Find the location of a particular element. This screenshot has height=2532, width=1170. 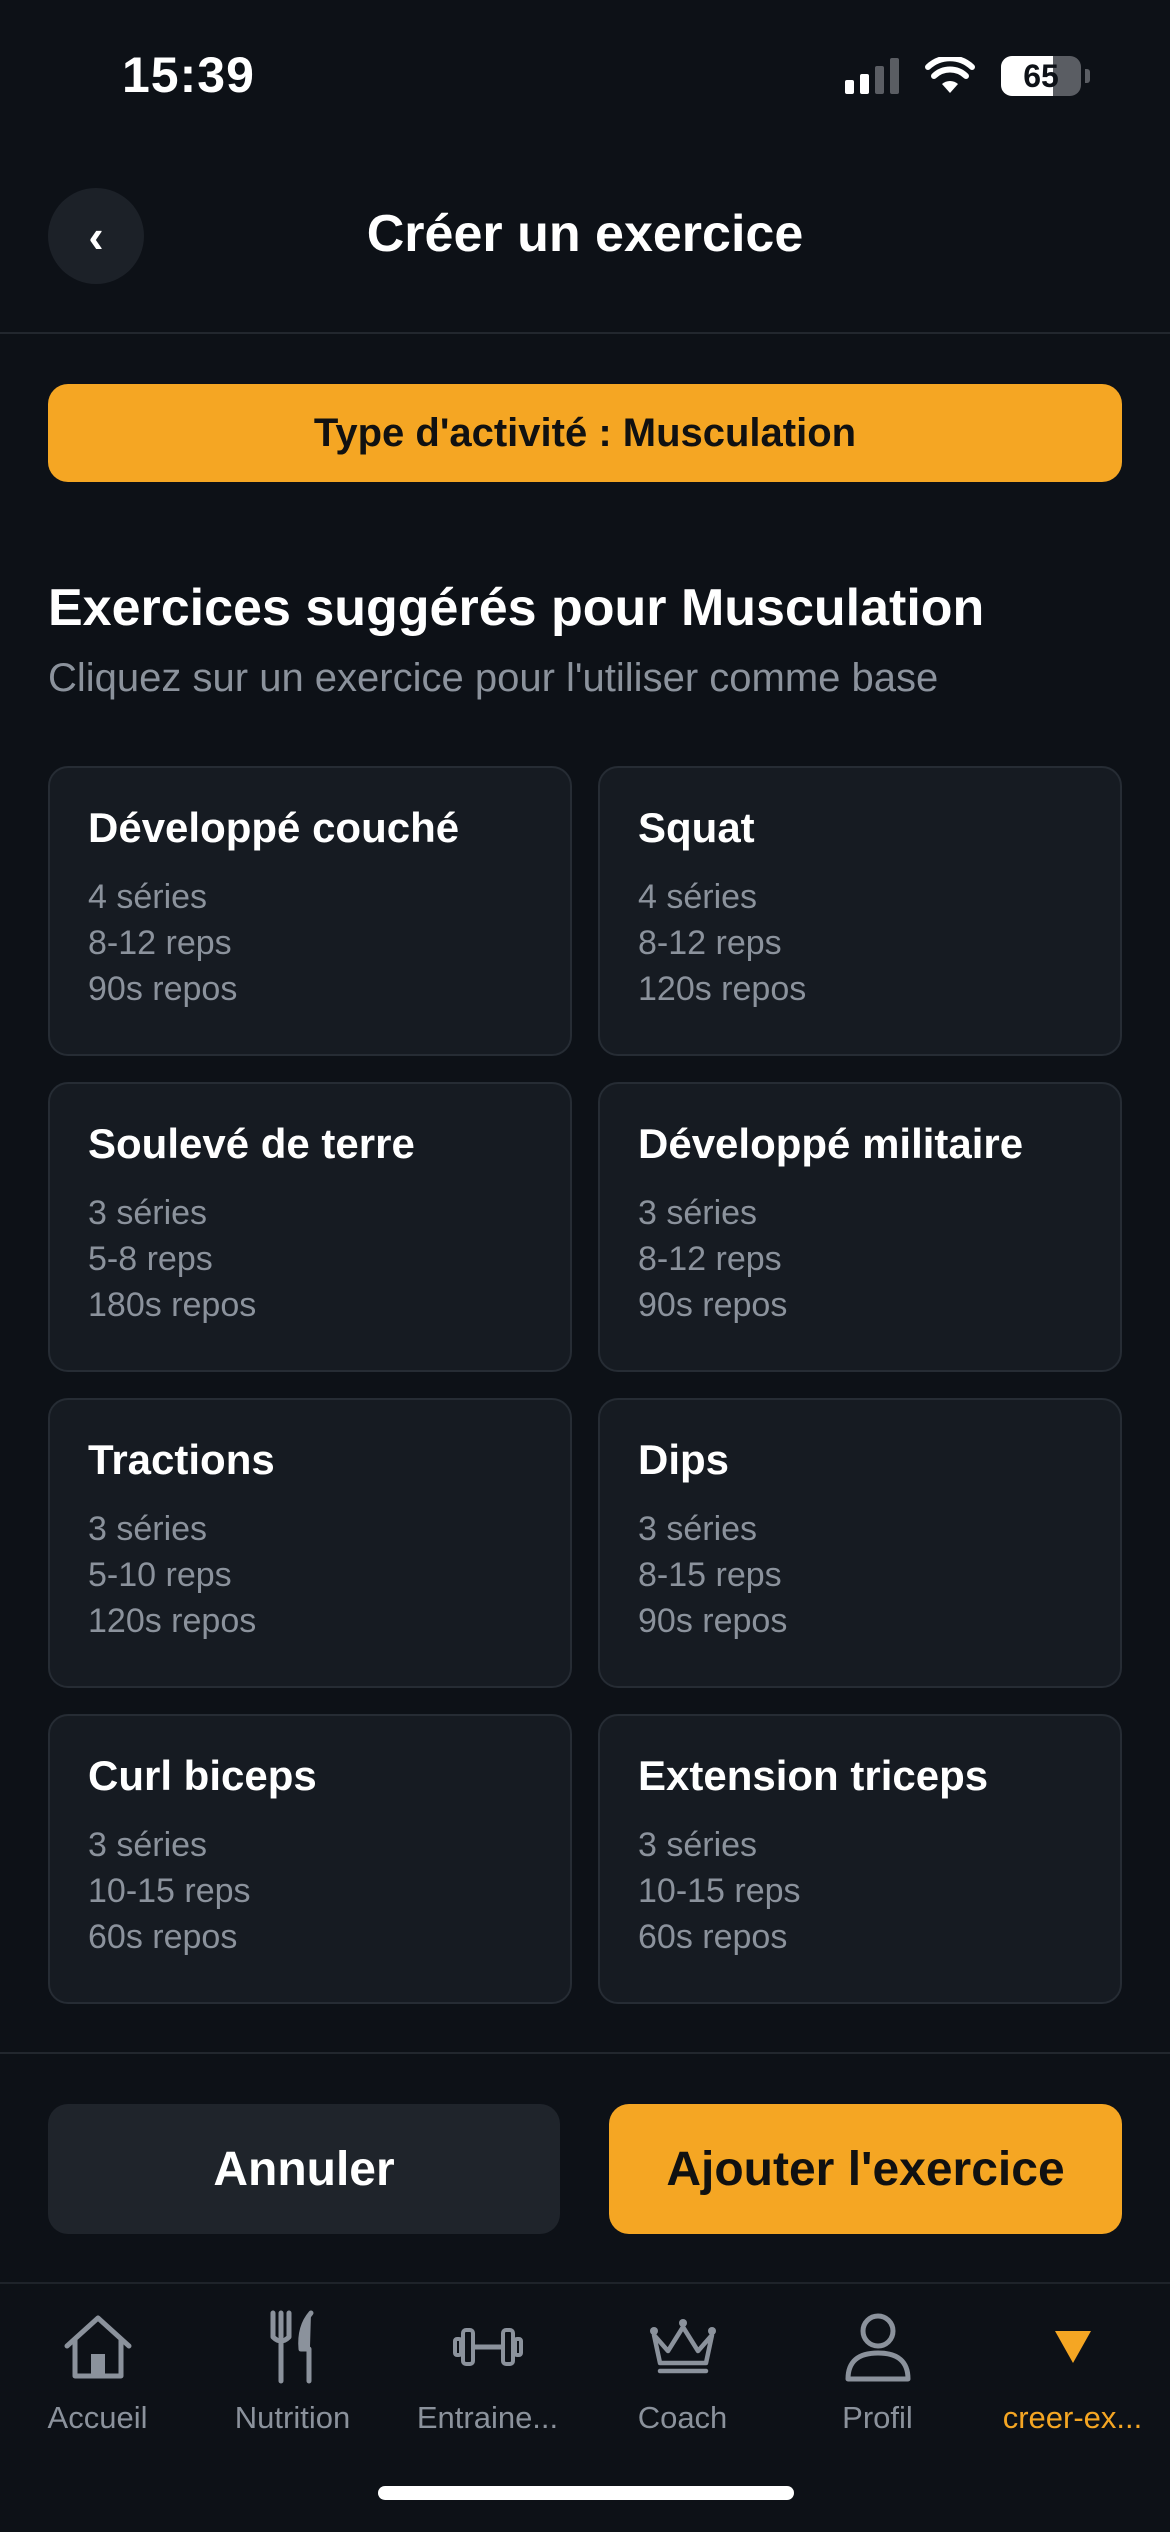

exercise-name: Tractions is located at coordinates (181, 1459).